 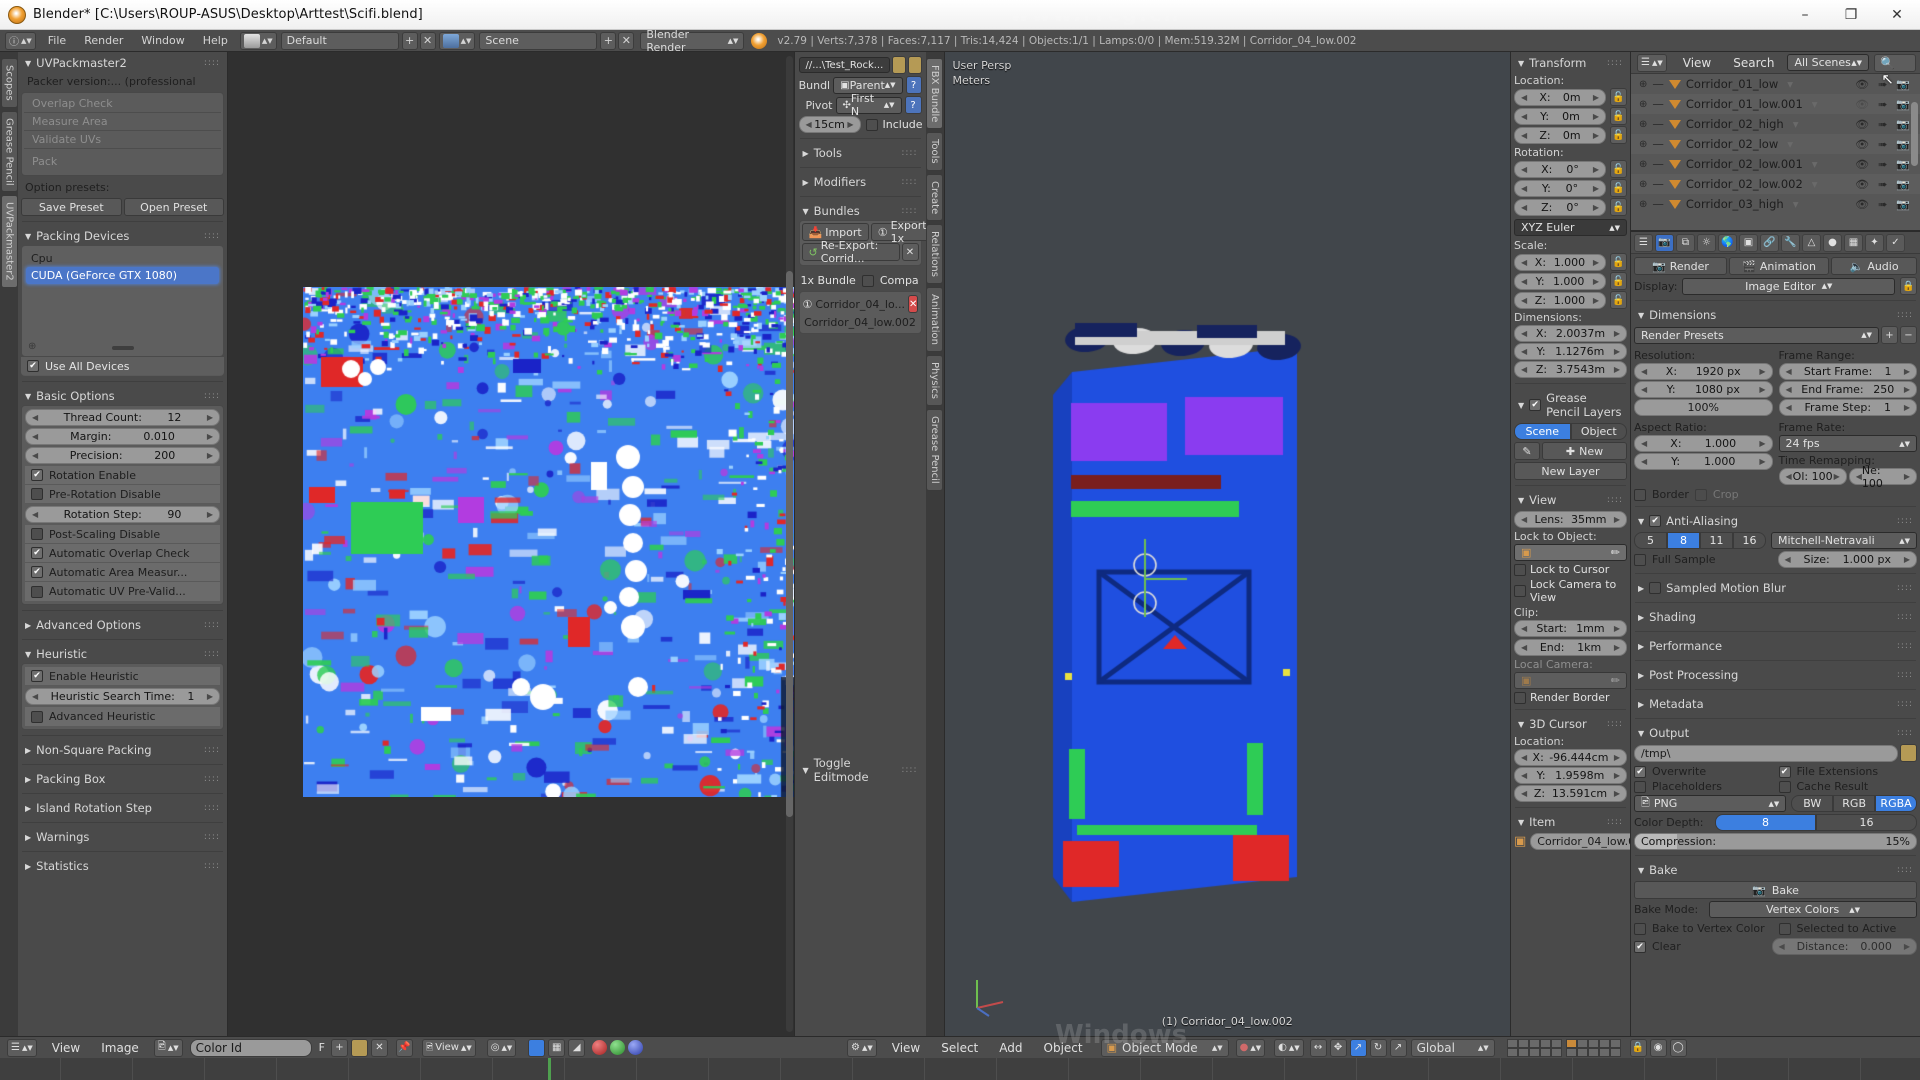 I want to click on distance-field: ◀ Distance: 0.000 ▶, so click(x=1844, y=946).